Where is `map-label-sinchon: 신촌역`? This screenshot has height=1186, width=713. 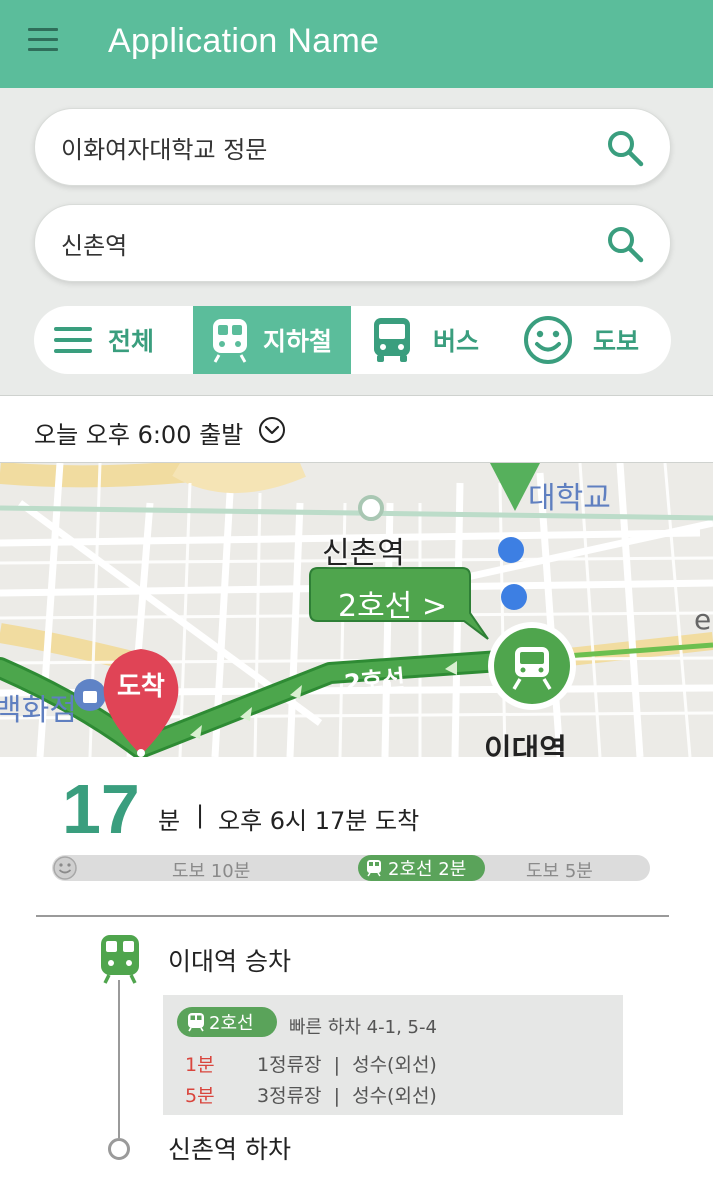 map-label-sinchon: 신촌역 is located at coordinates (363, 553).